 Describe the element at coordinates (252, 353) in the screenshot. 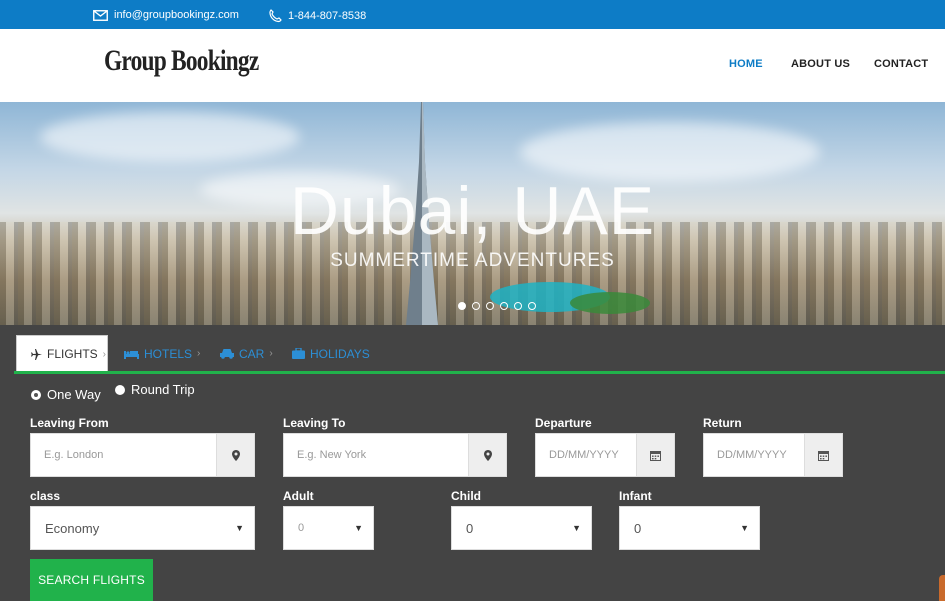

I see `tab-car-label: CAR` at that location.